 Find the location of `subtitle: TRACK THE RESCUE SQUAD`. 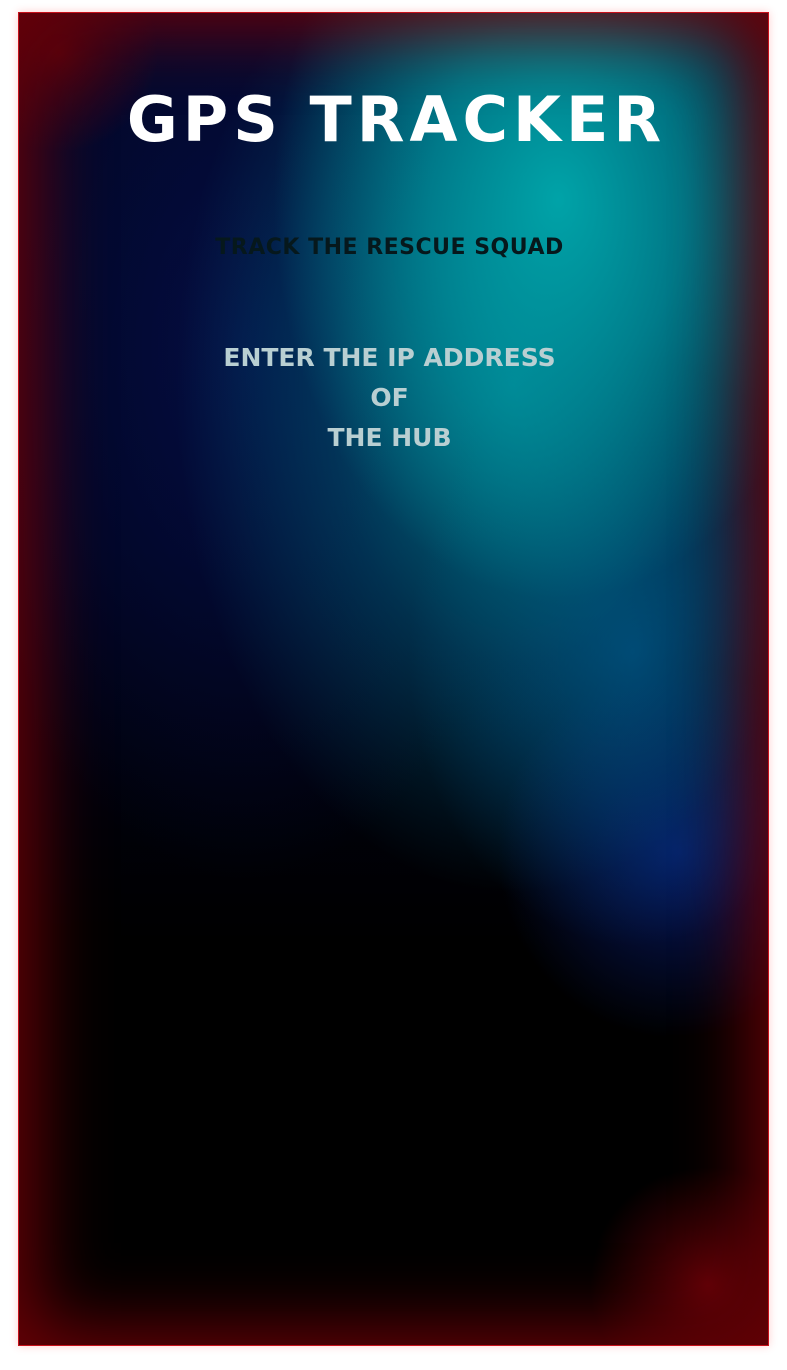

subtitle: TRACK THE RESCUE SQUAD is located at coordinates (389, 247).